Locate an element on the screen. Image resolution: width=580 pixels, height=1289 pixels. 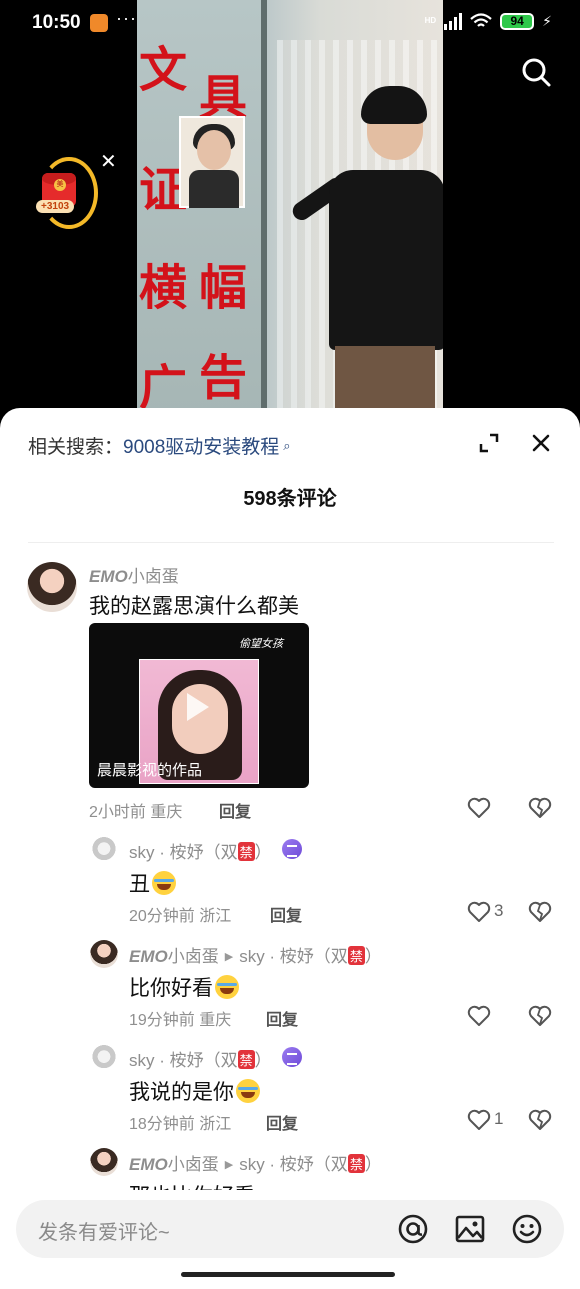
close-icon is located at coordinates (541, 443).